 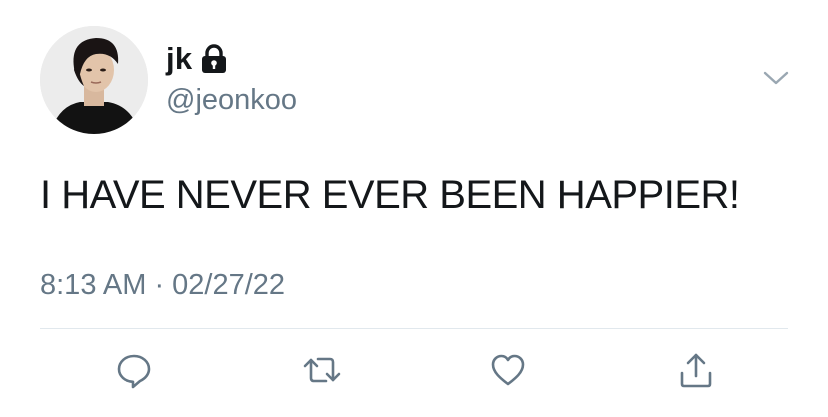 What do you see at coordinates (414, 328) in the screenshot?
I see `divider` at bounding box center [414, 328].